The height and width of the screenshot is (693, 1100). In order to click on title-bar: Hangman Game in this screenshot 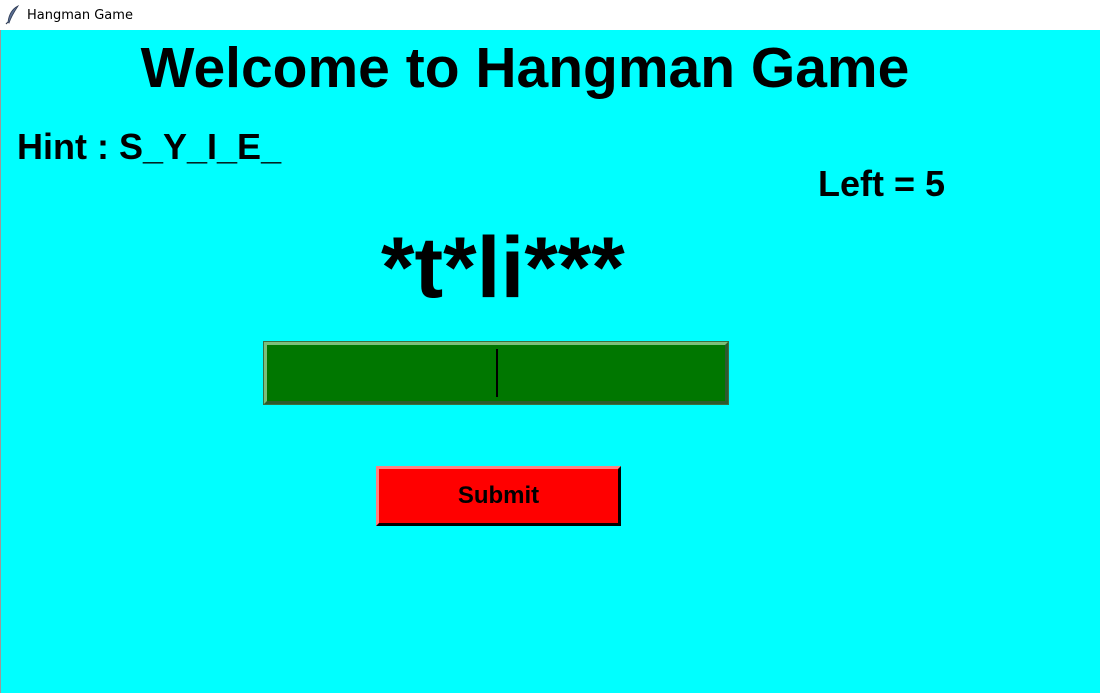, I will do `click(550, 15)`.